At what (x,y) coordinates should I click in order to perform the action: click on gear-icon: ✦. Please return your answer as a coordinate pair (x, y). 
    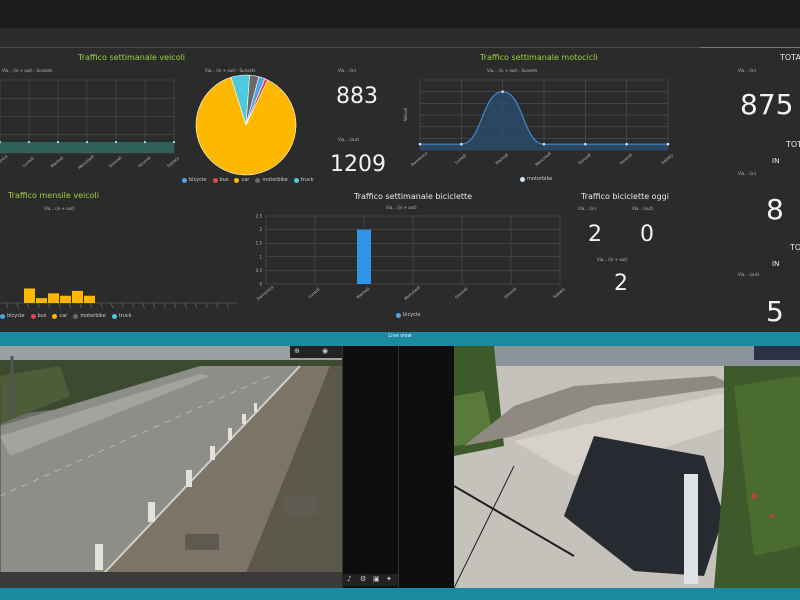
    Looking at the image, I should click on (389, 579).